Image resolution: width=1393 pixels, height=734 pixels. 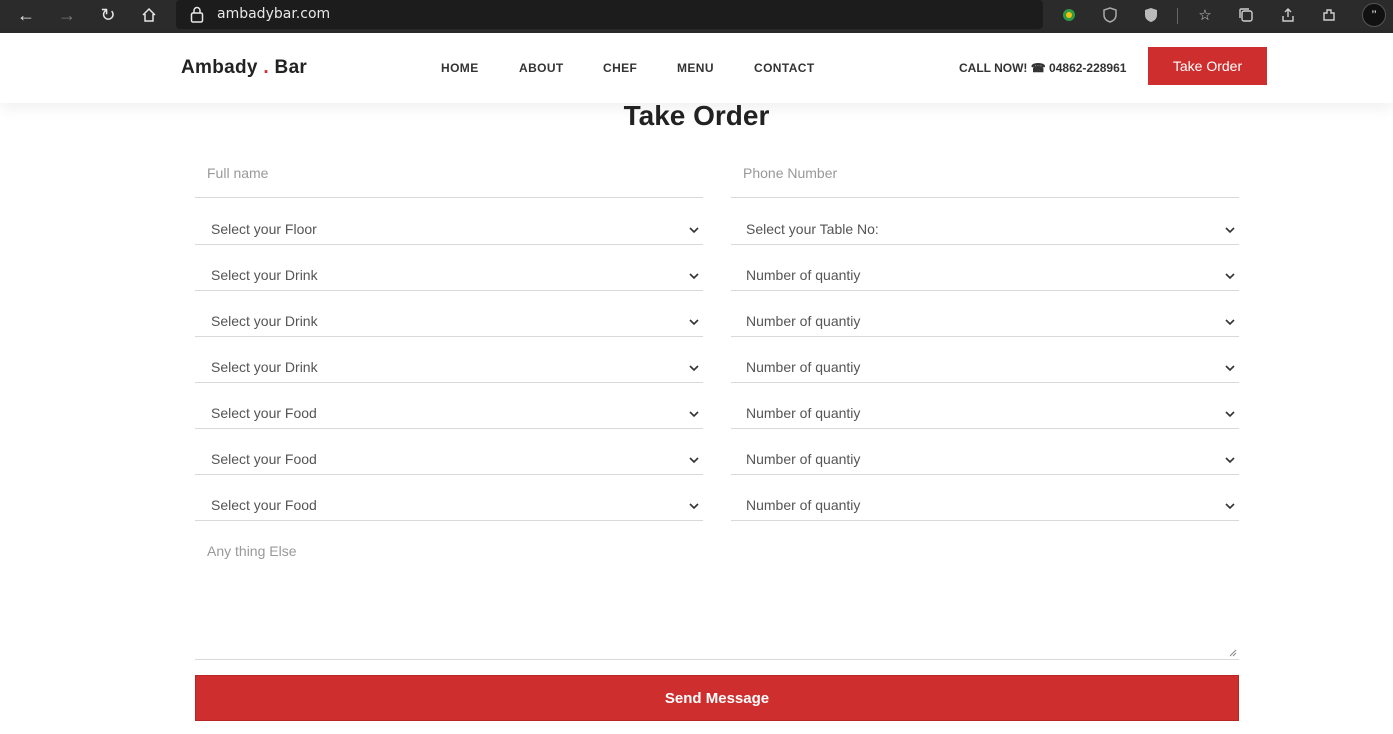 I want to click on profile-avatar: ’’, so click(x=1374, y=15).